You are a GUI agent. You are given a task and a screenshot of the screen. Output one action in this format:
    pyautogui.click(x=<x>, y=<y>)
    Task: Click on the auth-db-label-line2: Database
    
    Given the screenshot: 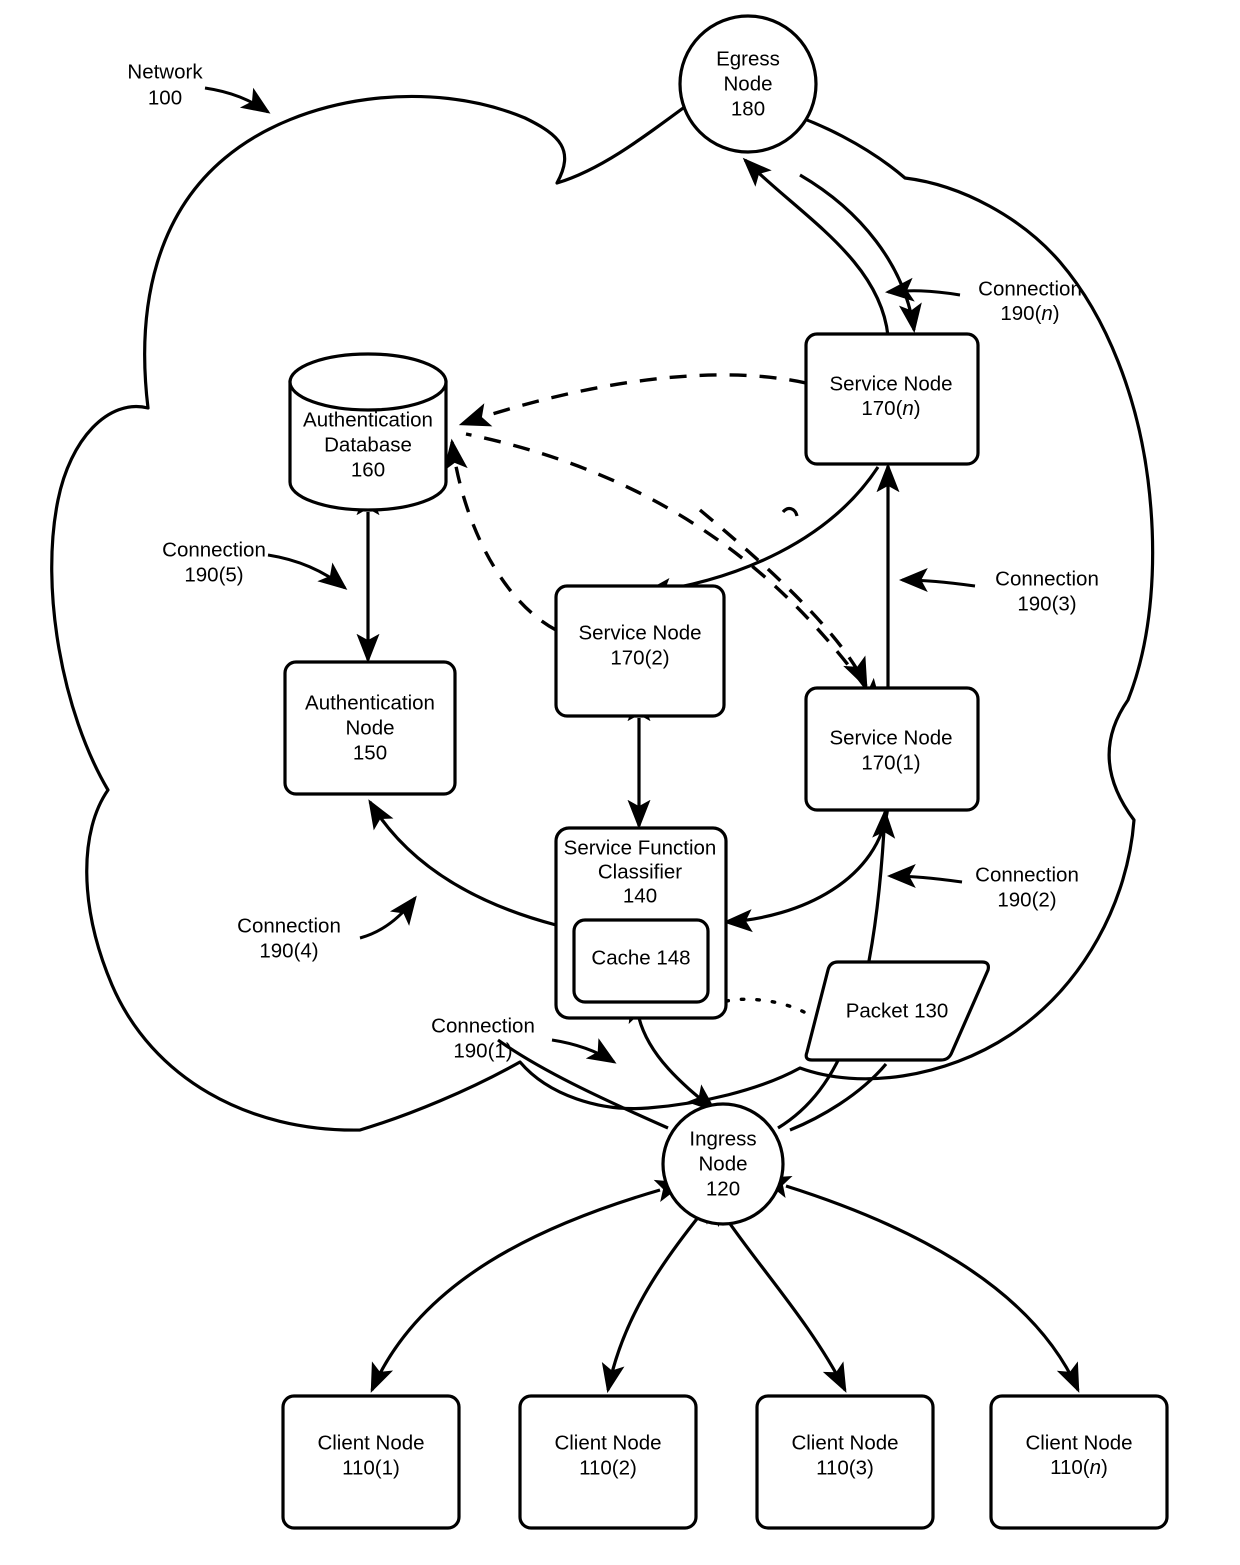 What is the action you would take?
    pyautogui.click(x=368, y=444)
    